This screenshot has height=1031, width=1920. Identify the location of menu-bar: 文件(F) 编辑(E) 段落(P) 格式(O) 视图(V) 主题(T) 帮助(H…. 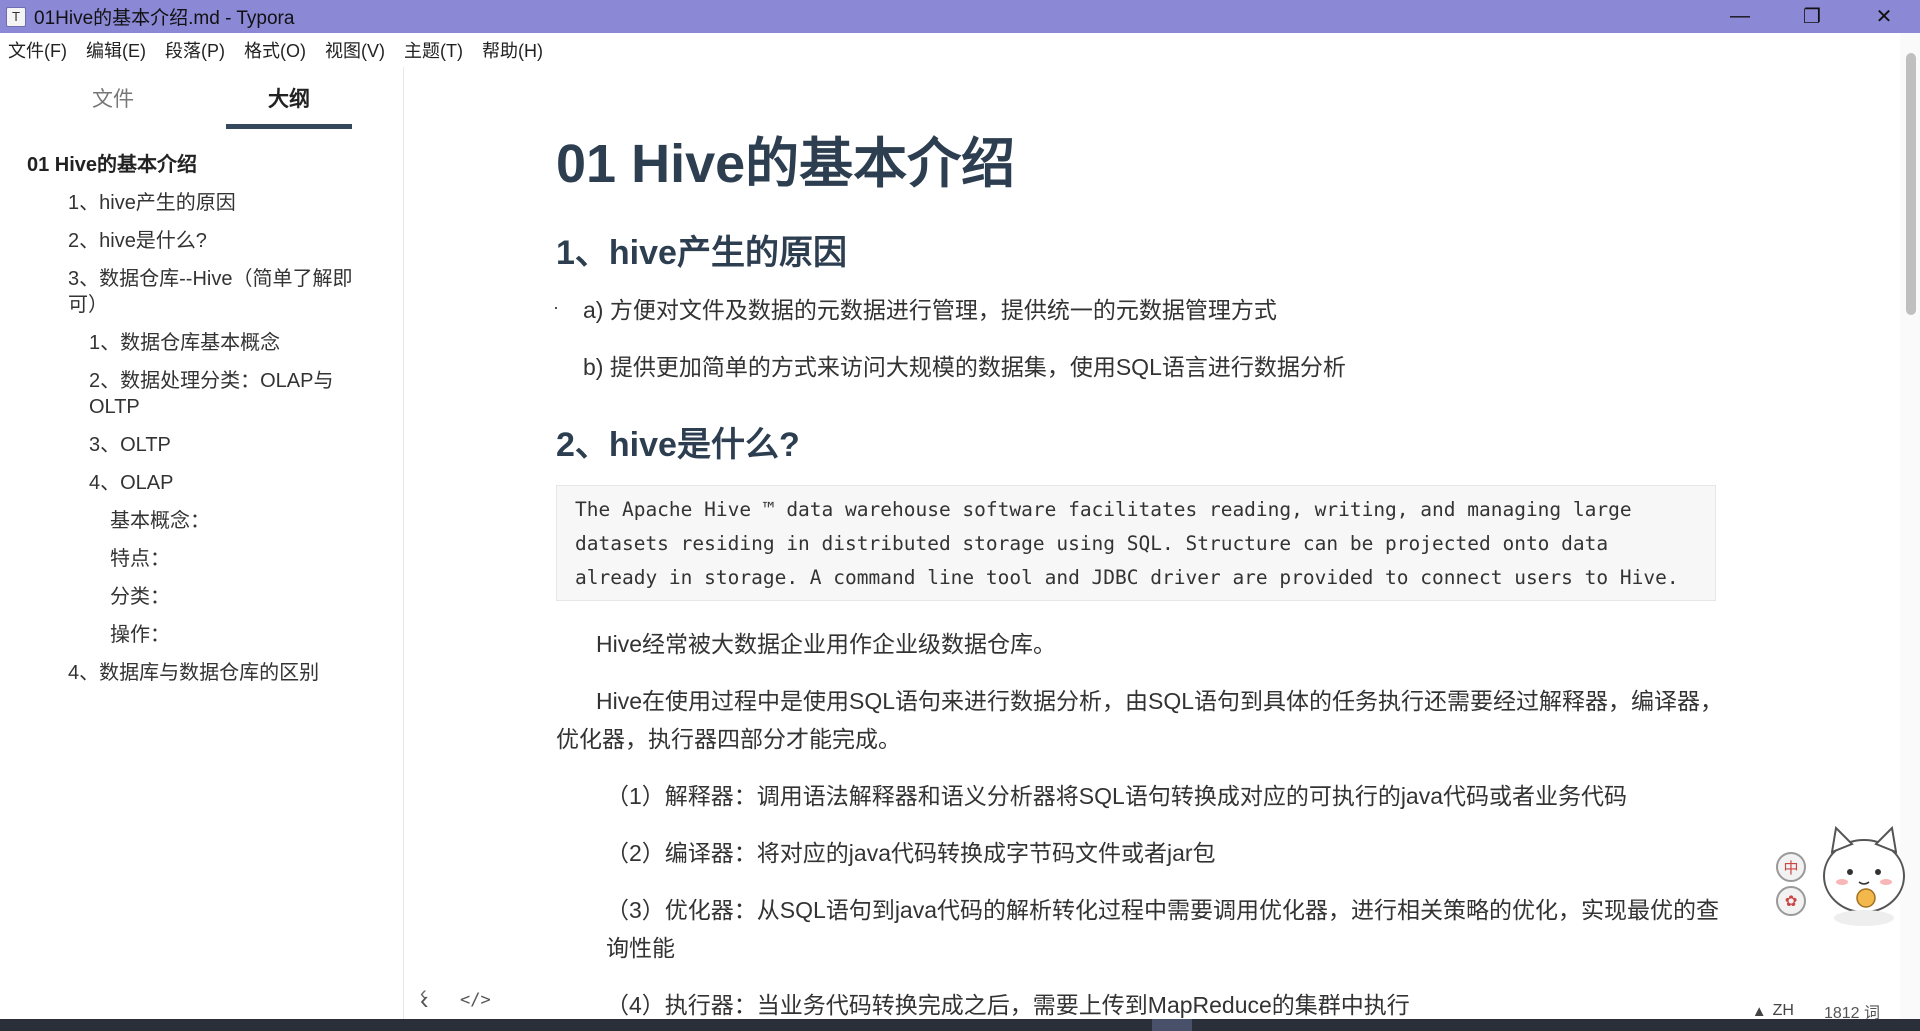
(954, 50).